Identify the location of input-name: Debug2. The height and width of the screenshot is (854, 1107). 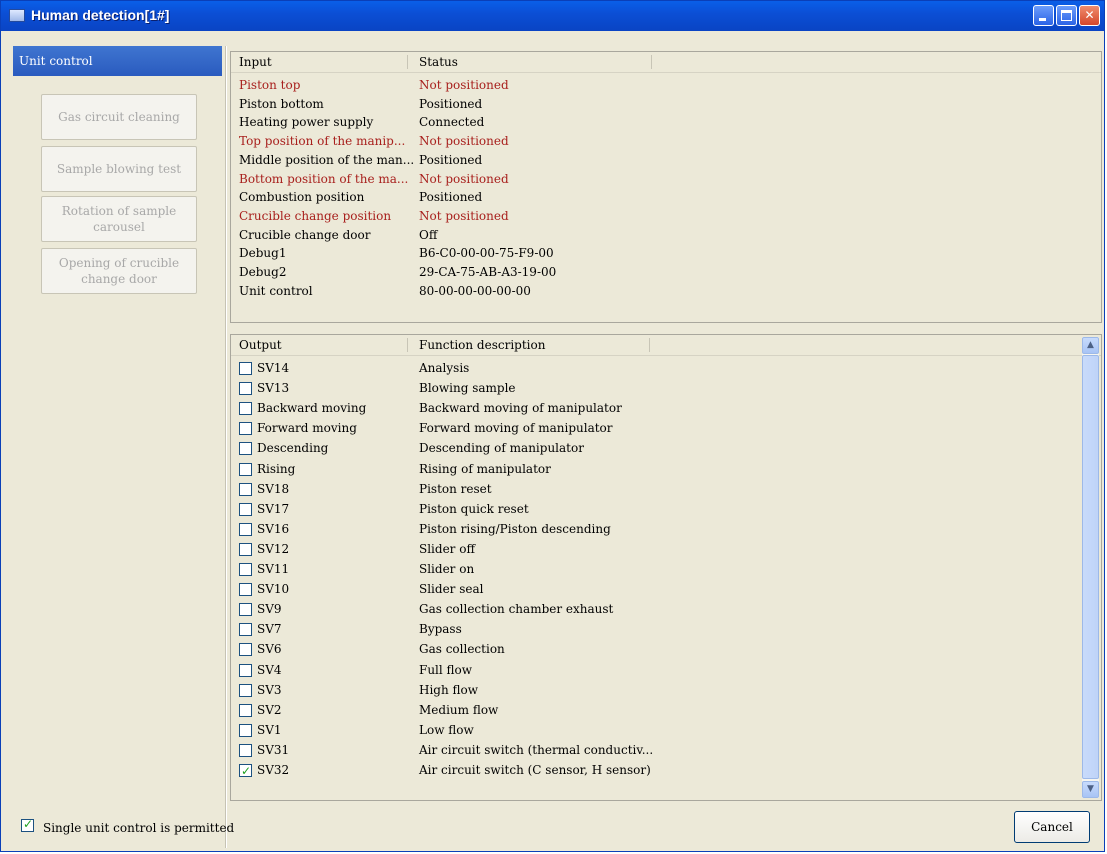
(262, 272).